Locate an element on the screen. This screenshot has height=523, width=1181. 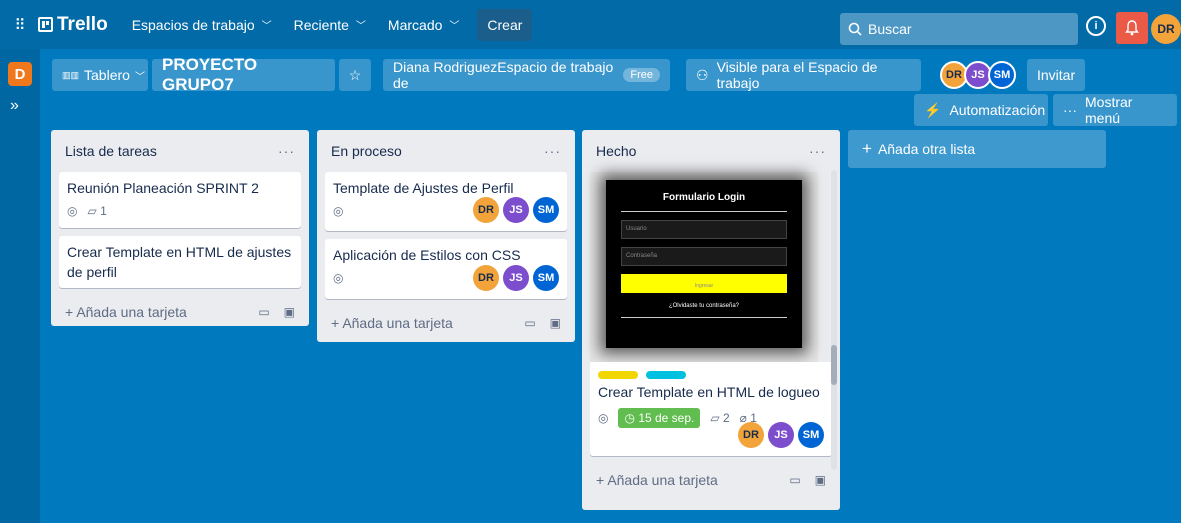
scrollbar-thumb is located at coordinates (834, 365).